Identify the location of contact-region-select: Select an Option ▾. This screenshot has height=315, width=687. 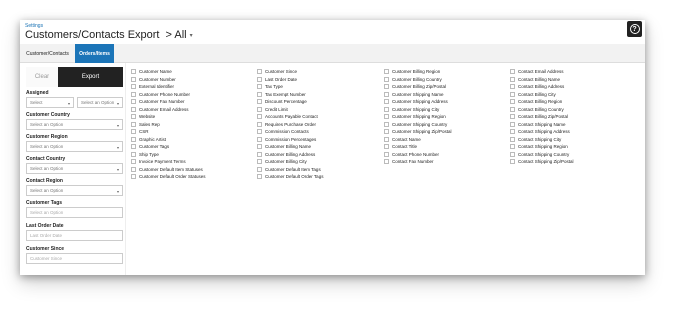
(74, 190).